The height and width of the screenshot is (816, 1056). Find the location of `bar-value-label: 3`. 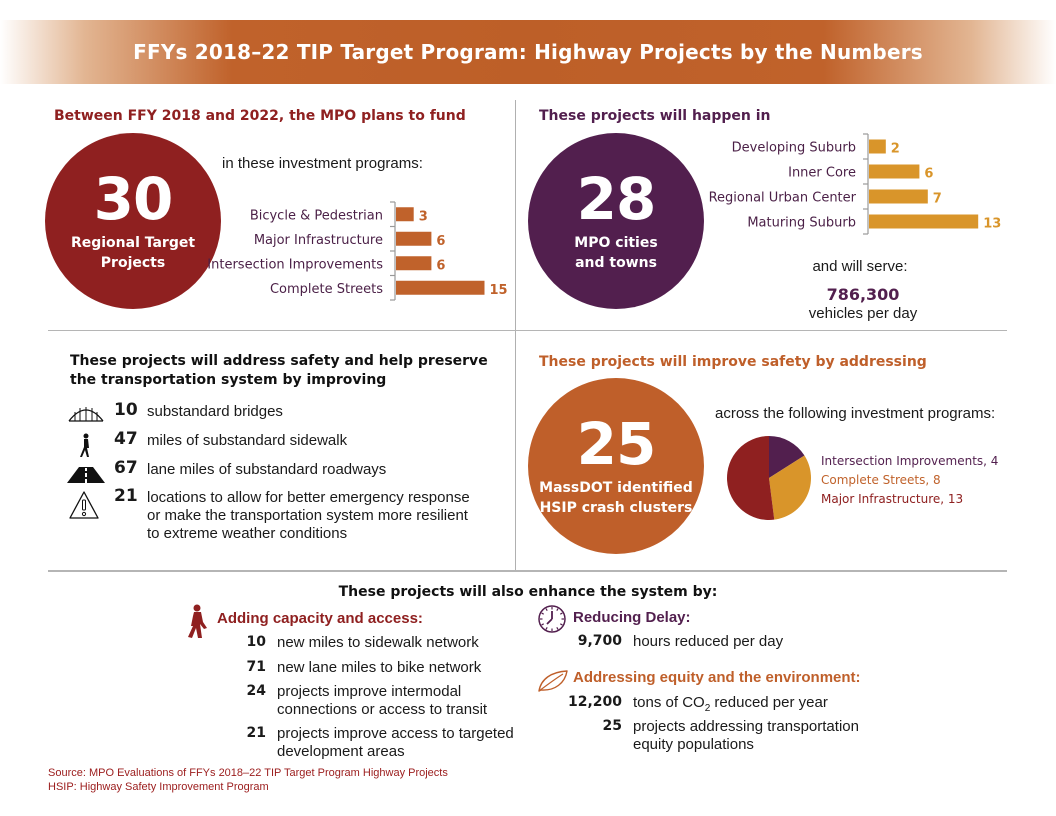

bar-value-label: 3 is located at coordinates (423, 216).